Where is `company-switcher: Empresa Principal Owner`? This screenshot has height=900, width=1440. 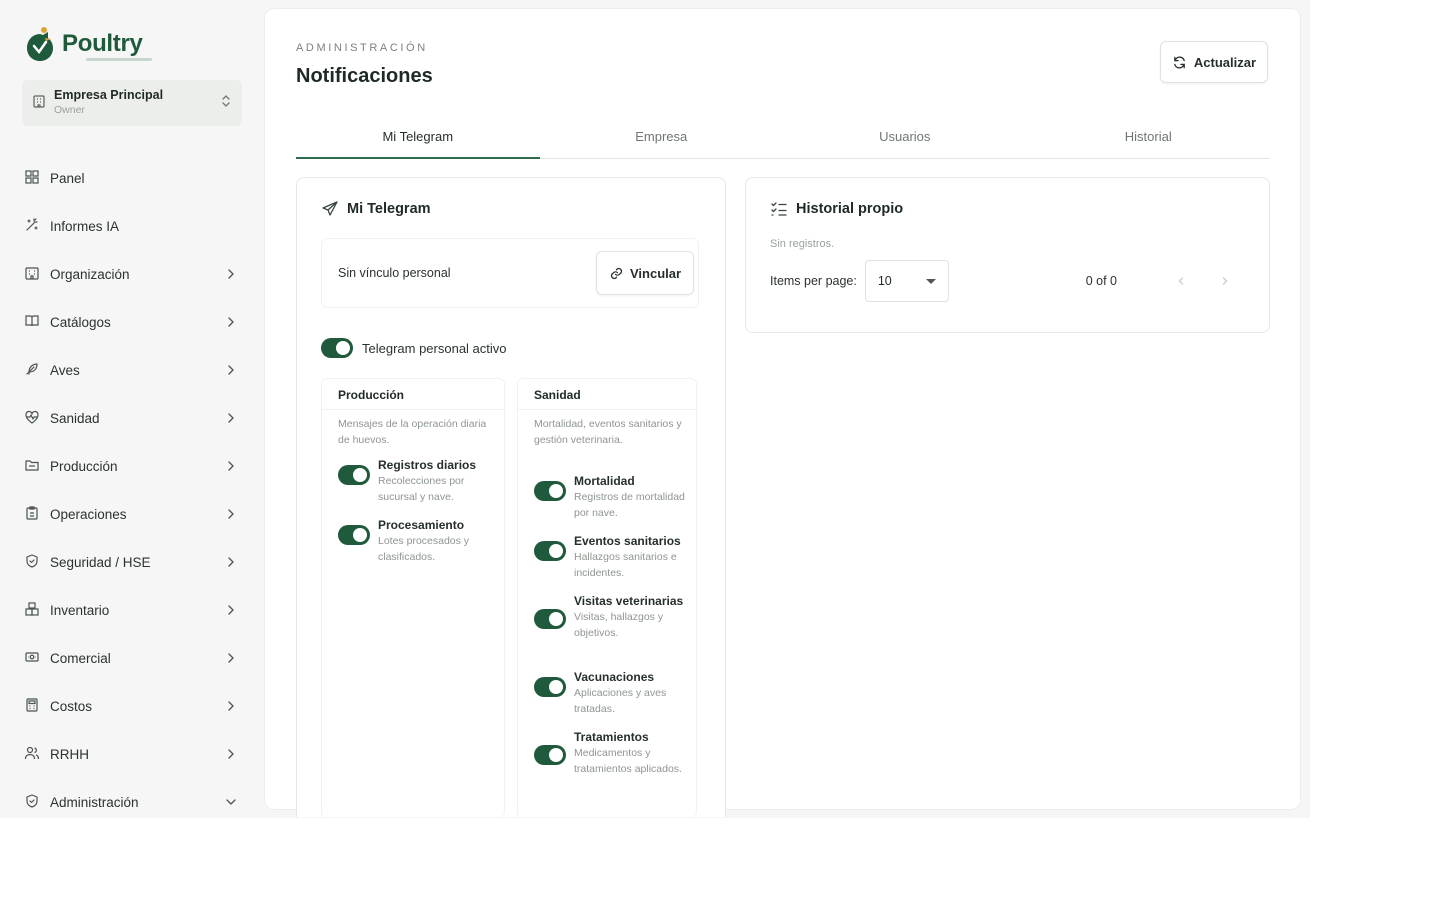
company-switcher: Empresa Principal Owner is located at coordinates (132, 103).